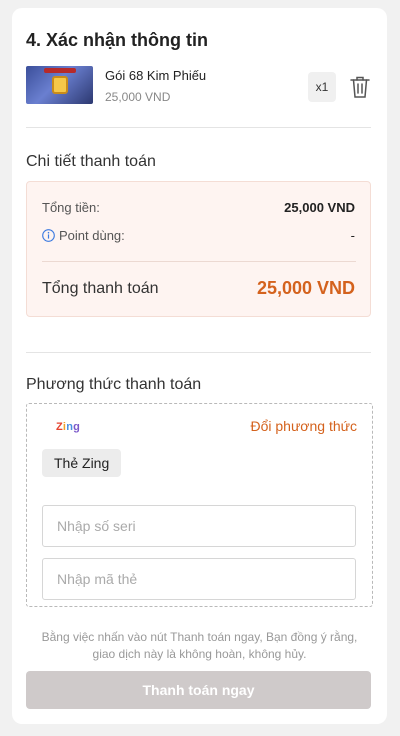 The width and height of the screenshot is (400, 736). I want to click on card-code-input, so click(199, 579).